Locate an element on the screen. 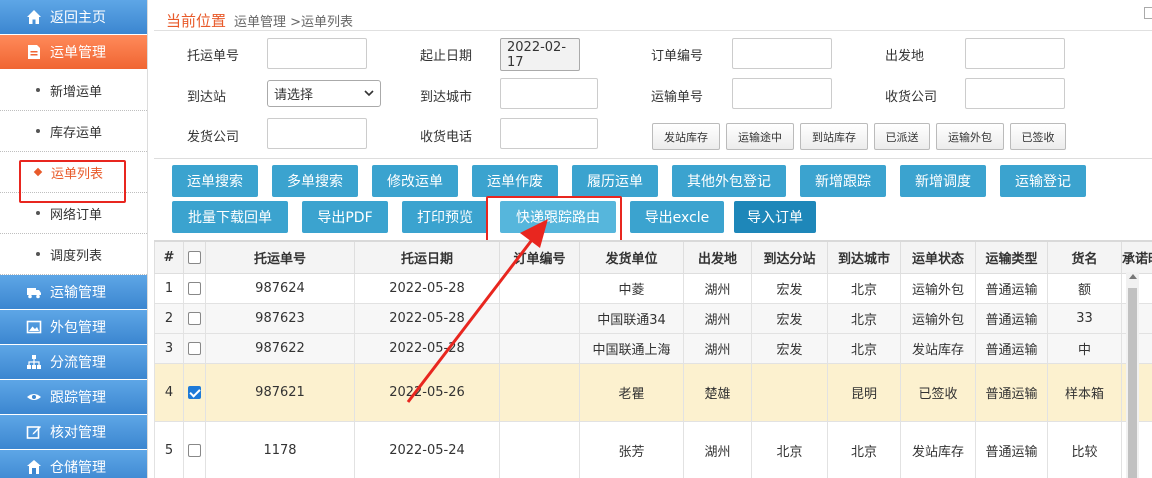 The width and height of the screenshot is (1152, 478). status-button-signed: 已签收 is located at coordinates (1038, 136).